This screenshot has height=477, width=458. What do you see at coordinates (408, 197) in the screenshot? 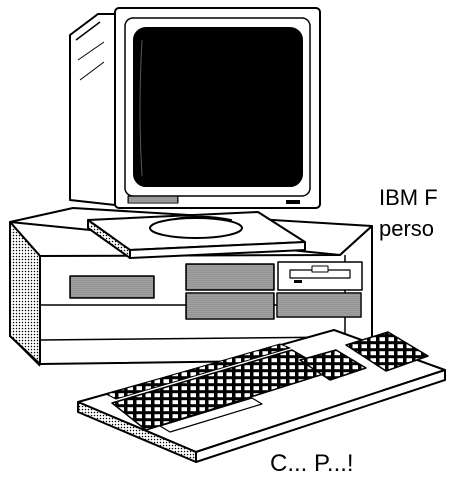
I see `caption-line-1: IBM F` at bounding box center [408, 197].